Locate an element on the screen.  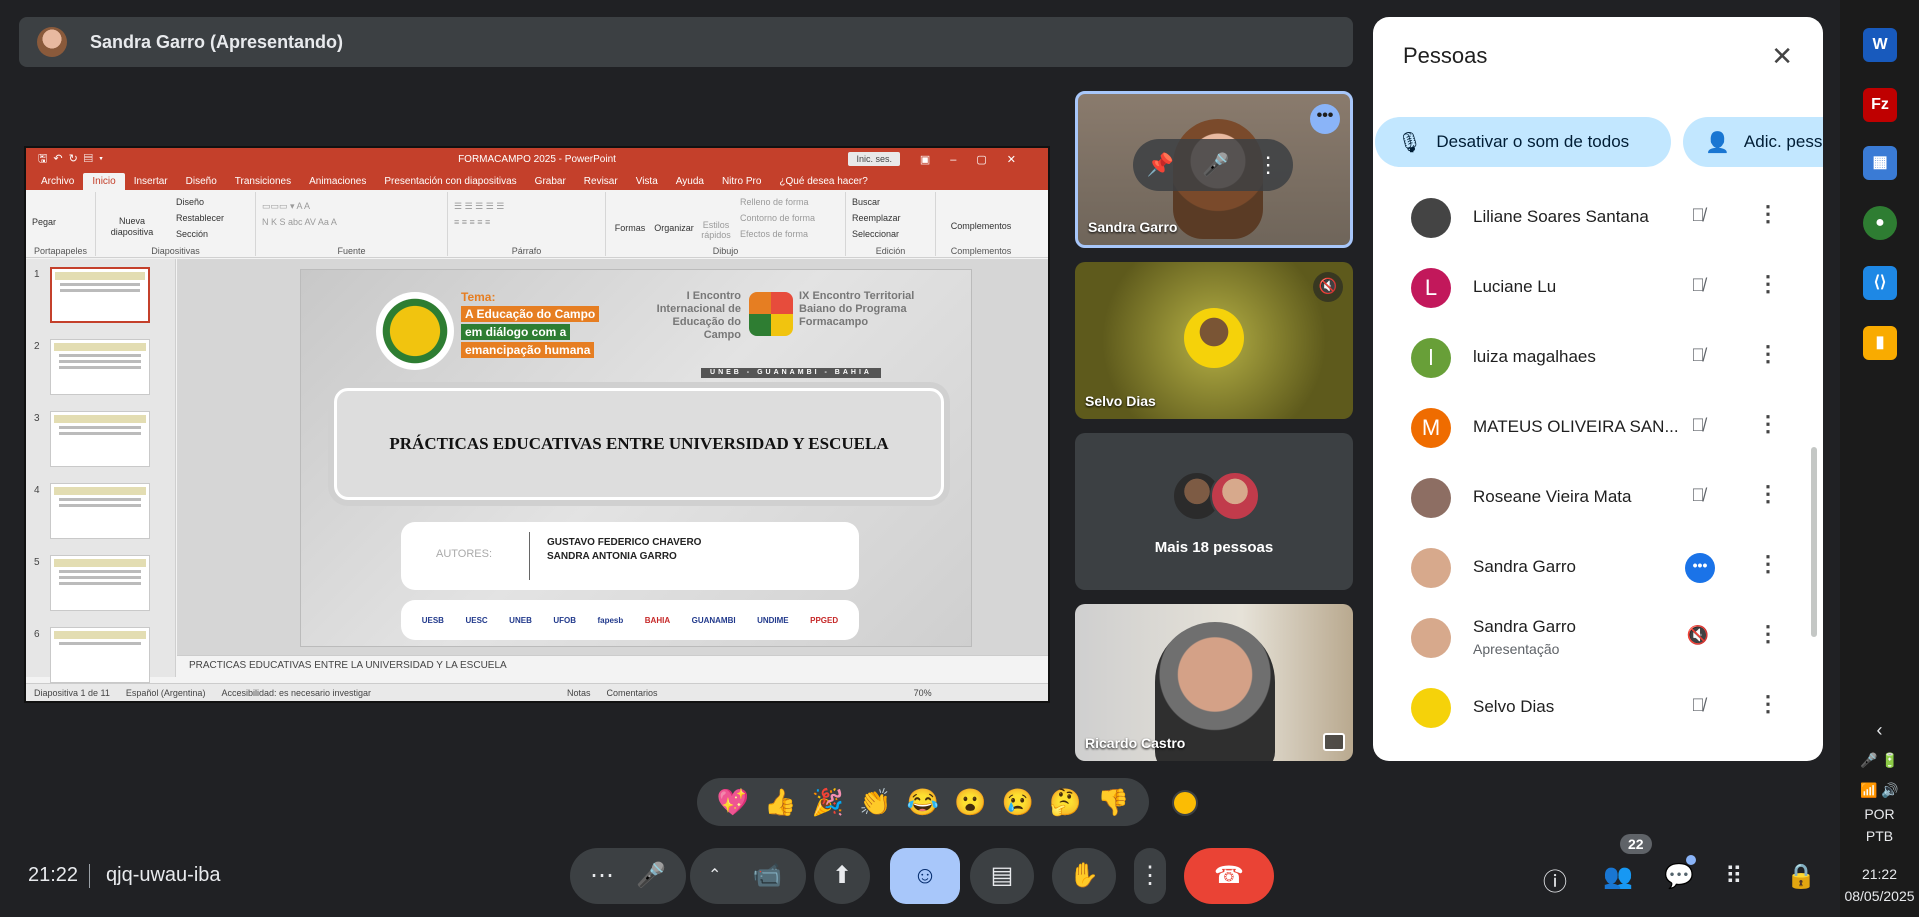
pegar-label: Pegar is located at coordinates (44, 222).